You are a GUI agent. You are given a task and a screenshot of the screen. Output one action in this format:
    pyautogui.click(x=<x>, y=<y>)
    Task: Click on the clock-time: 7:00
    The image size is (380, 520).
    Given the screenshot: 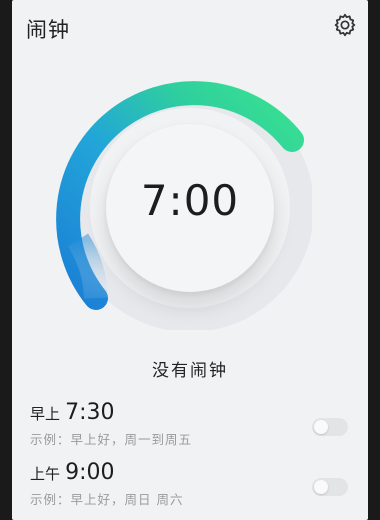 What is the action you would take?
    pyautogui.click(x=190, y=200)
    